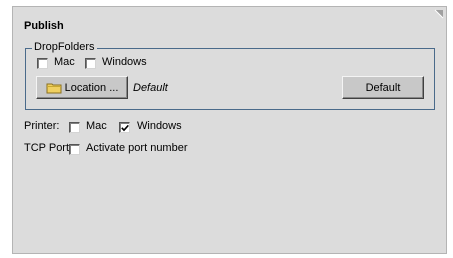 This screenshot has height=258, width=453. Describe the element at coordinates (42, 126) in the screenshot. I see `printer-label: Printer:` at that location.